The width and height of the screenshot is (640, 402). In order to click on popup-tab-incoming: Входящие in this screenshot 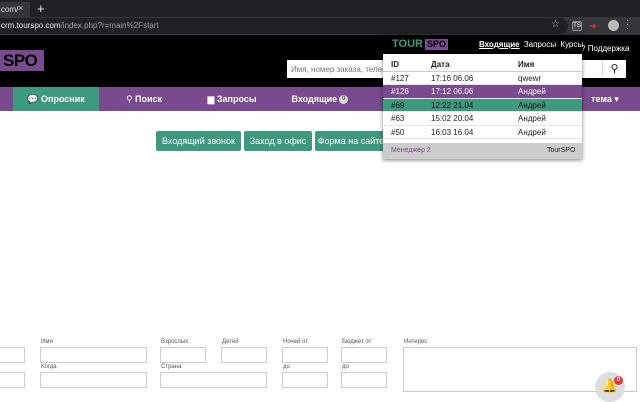, I will do `click(499, 44)`.